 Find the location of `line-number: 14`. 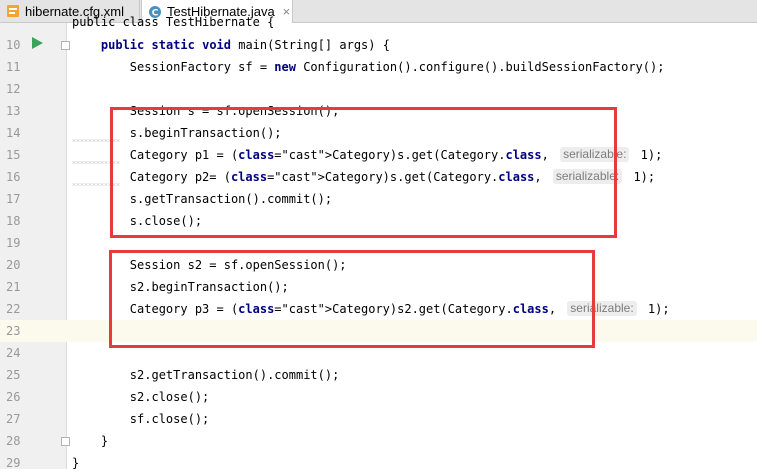

line-number: 14 is located at coordinates (13, 133).